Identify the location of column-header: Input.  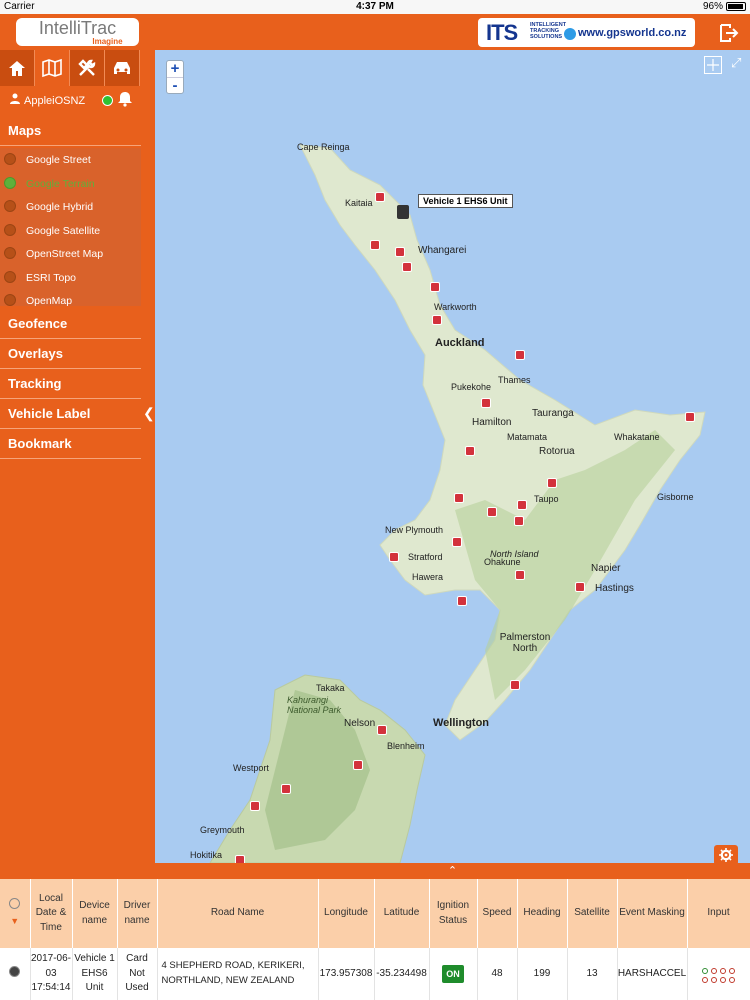
(718, 913).